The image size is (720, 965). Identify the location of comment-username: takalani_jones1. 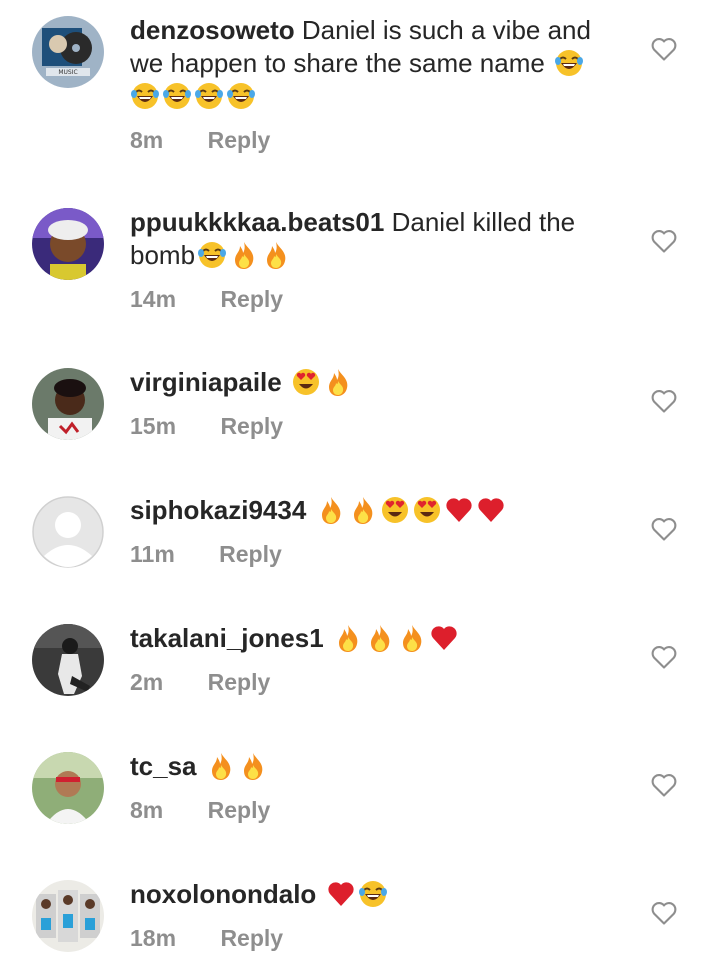
(227, 638).